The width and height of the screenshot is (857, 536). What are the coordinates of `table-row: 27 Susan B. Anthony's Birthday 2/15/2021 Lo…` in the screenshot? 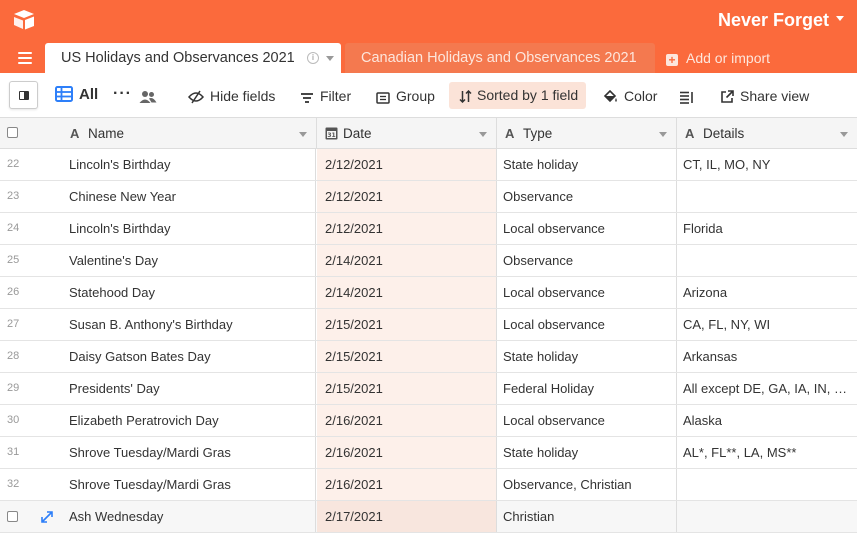 It's located at (428, 325).